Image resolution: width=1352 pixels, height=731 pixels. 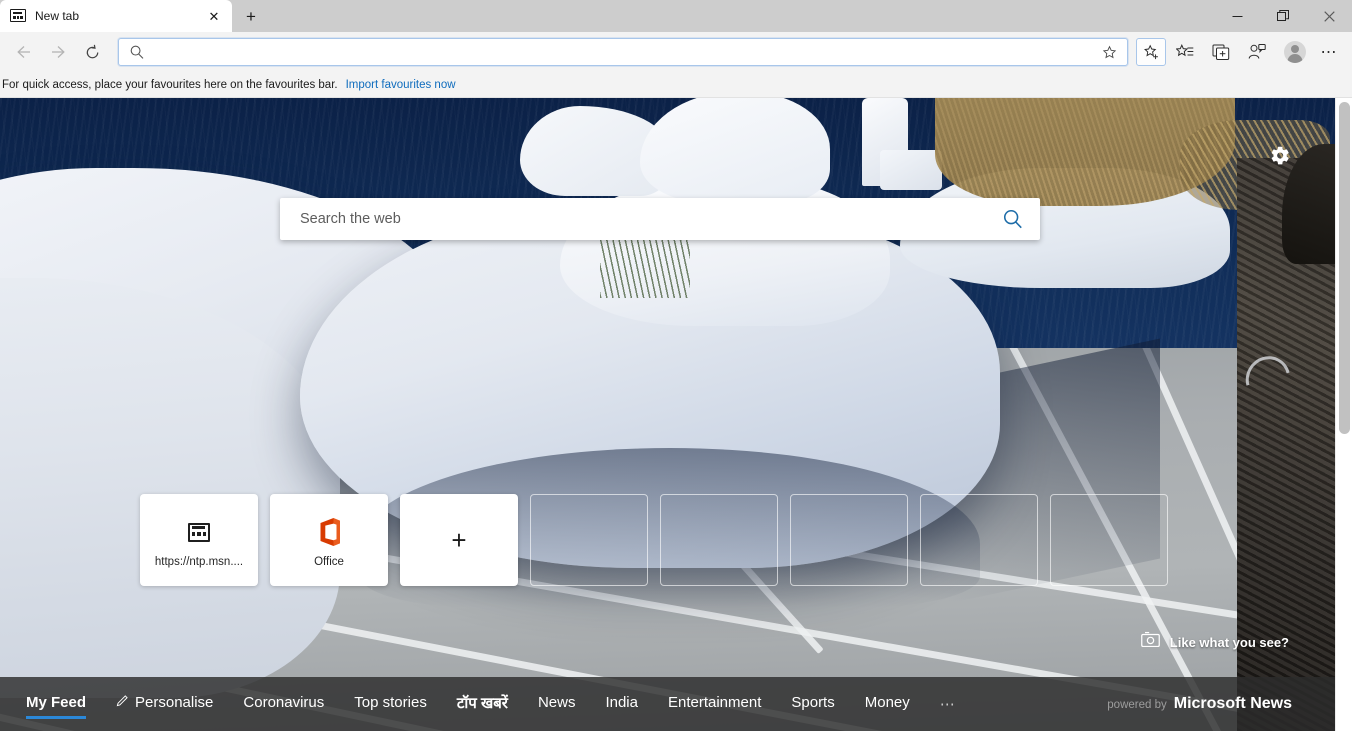 I want to click on office-logo-icon, so click(x=329, y=532).